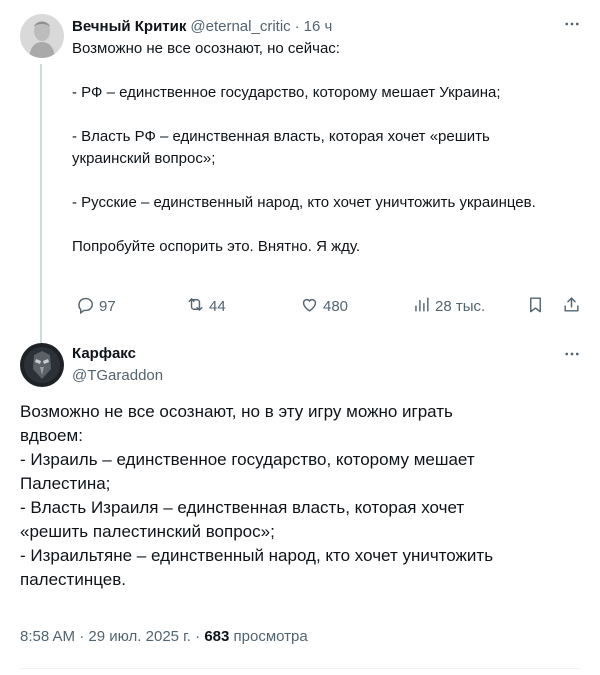 This screenshot has width=600, height=675. I want to click on views-label: просмотра, so click(270, 636).